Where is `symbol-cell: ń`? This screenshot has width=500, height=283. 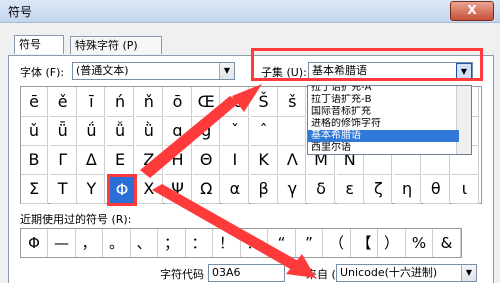 symbol-cell: ń is located at coordinates (121, 102).